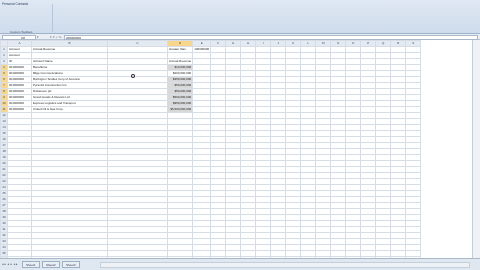 The image size is (480, 270). Describe the element at coordinates (38, 37) in the screenshot. I see `chevron-down-icon: ▾` at that location.